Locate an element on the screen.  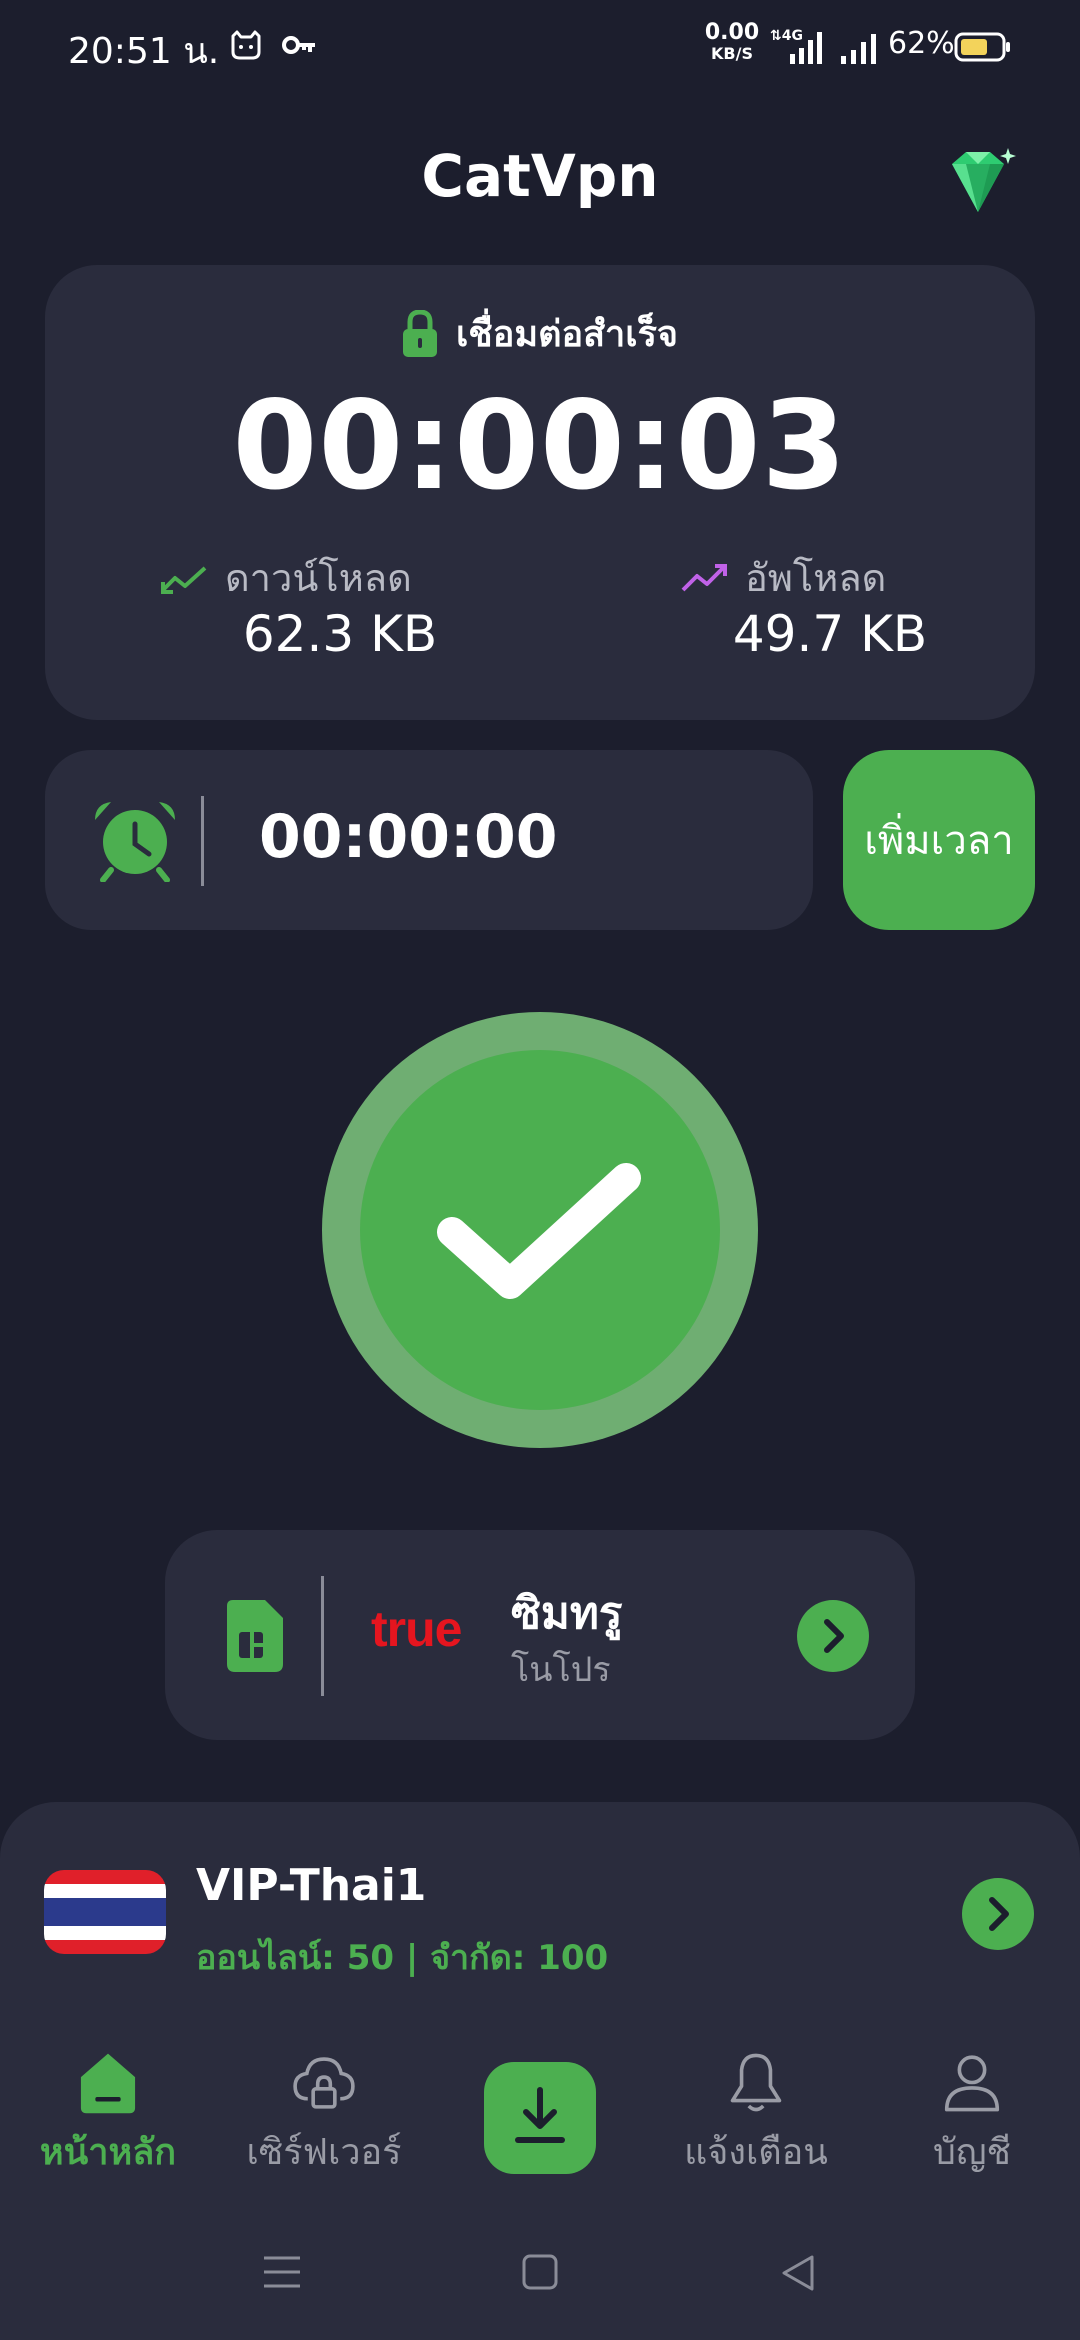
app-title: CatVpn is located at coordinates (540, 176).